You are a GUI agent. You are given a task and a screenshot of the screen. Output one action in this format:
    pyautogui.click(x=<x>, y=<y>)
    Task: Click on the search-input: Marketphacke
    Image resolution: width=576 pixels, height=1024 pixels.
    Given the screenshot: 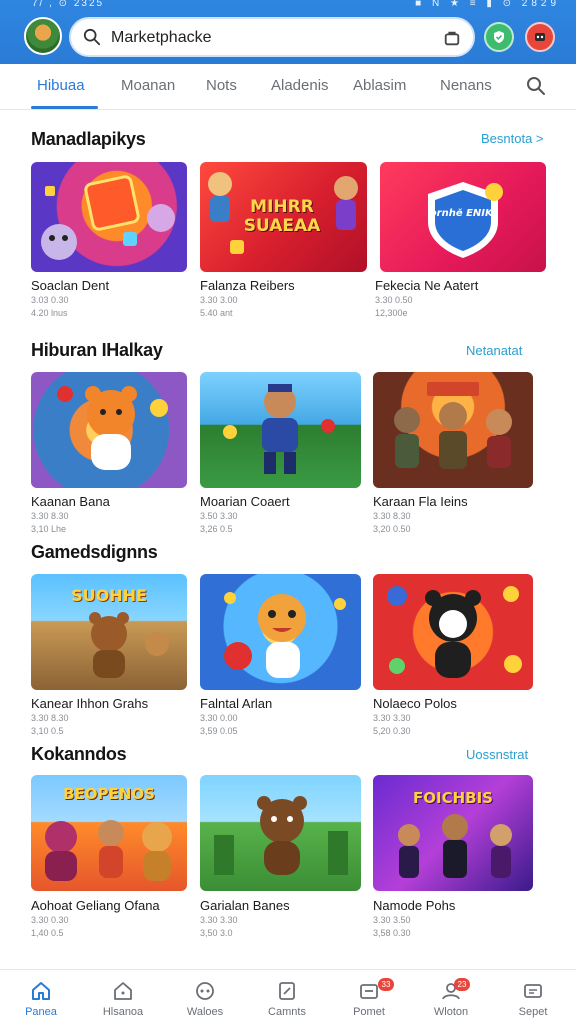 What is the action you would take?
    pyautogui.click(x=161, y=38)
    